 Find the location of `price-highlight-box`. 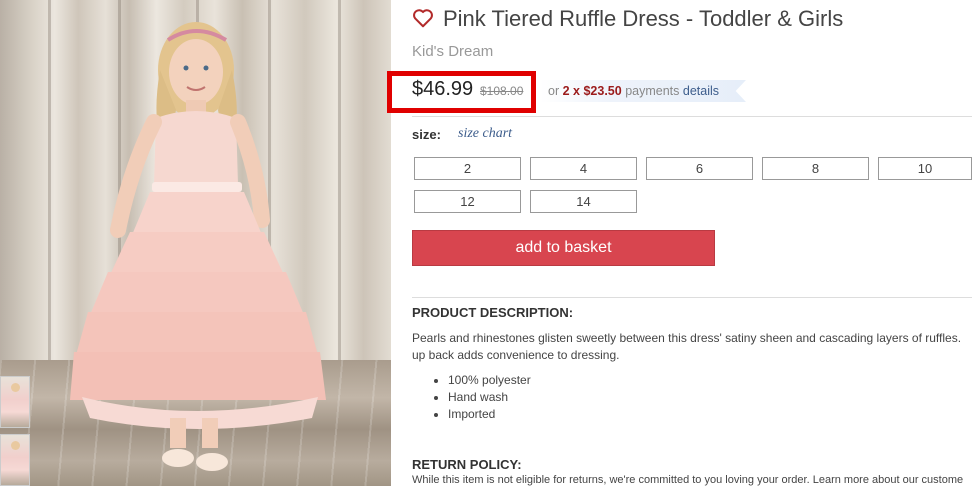

price-highlight-box is located at coordinates (461, 92).